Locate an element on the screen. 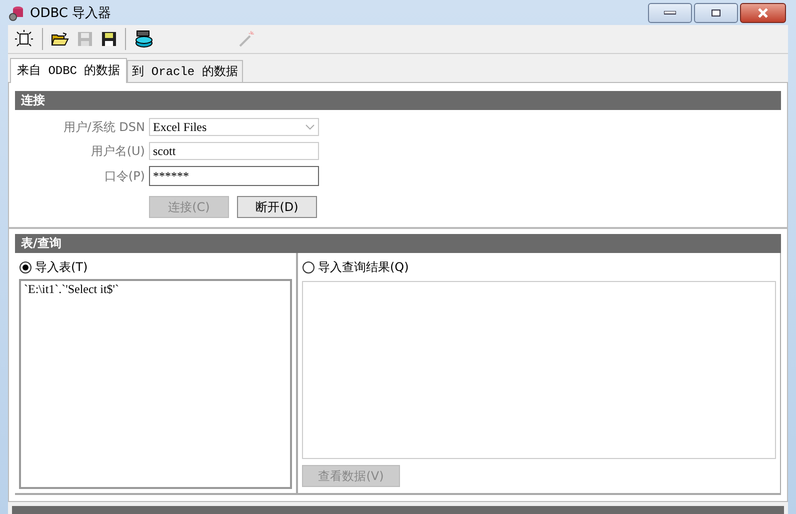 This screenshot has height=514, width=796. database-gear-icon is located at coordinates (16, 12).